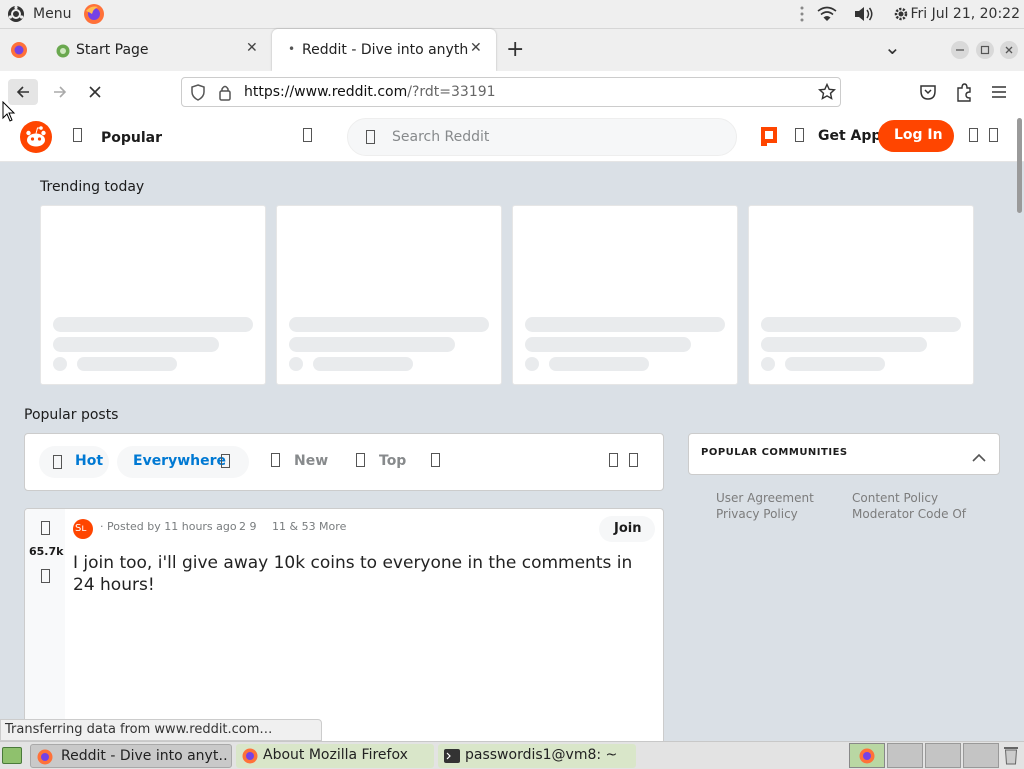  What do you see at coordinates (993, 135) in the screenshot?
I see `user-menu-chevron-icon` at bounding box center [993, 135].